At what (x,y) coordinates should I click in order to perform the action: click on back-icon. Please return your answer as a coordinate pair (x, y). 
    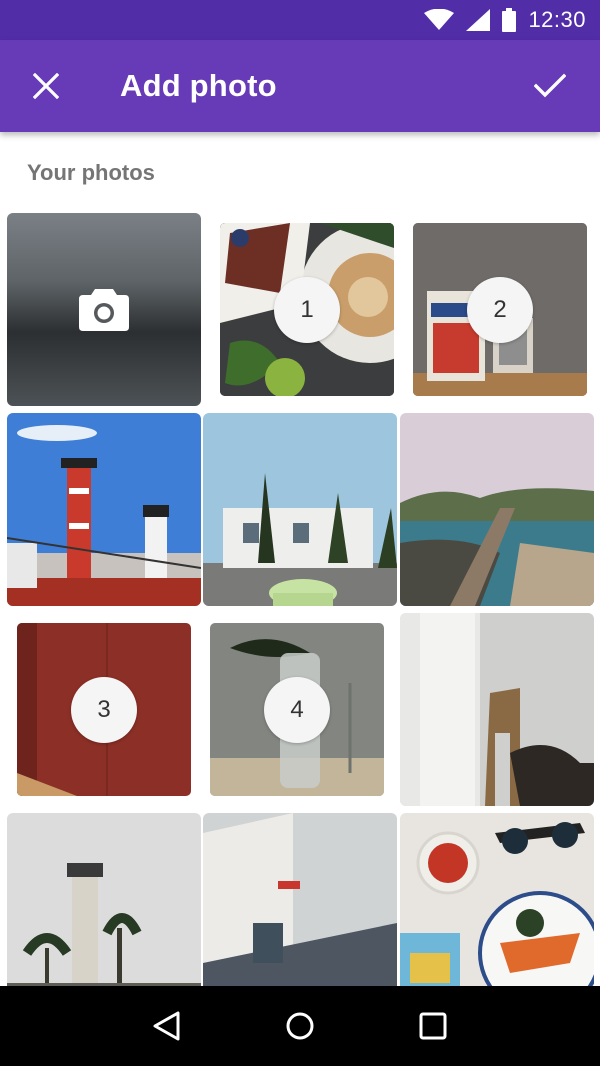
    Looking at the image, I should click on (166, 1026).